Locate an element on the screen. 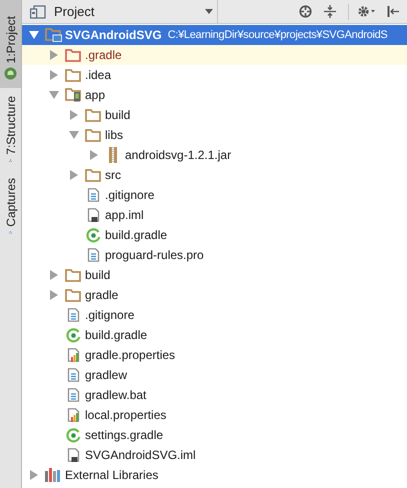 Image resolution: width=407 pixels, height=488 pixels. tree-row: gradlew is located at coordinates (214, 375).